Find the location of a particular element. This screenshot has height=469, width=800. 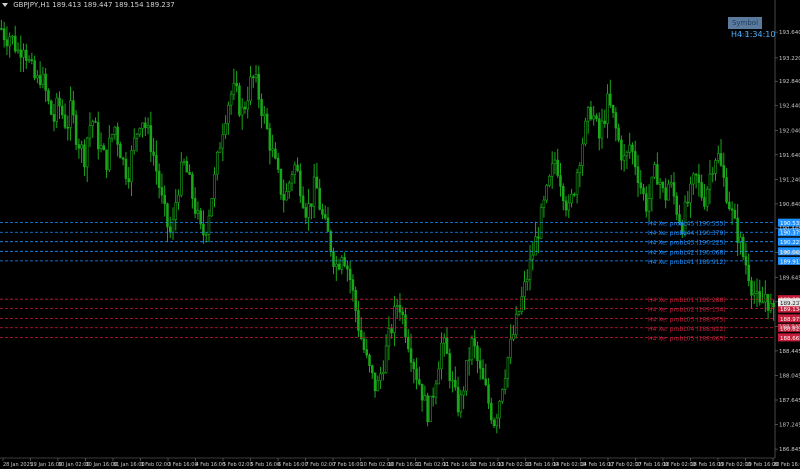

symbol-toggle-button: Symbol off is located at coordinates (745, 28).